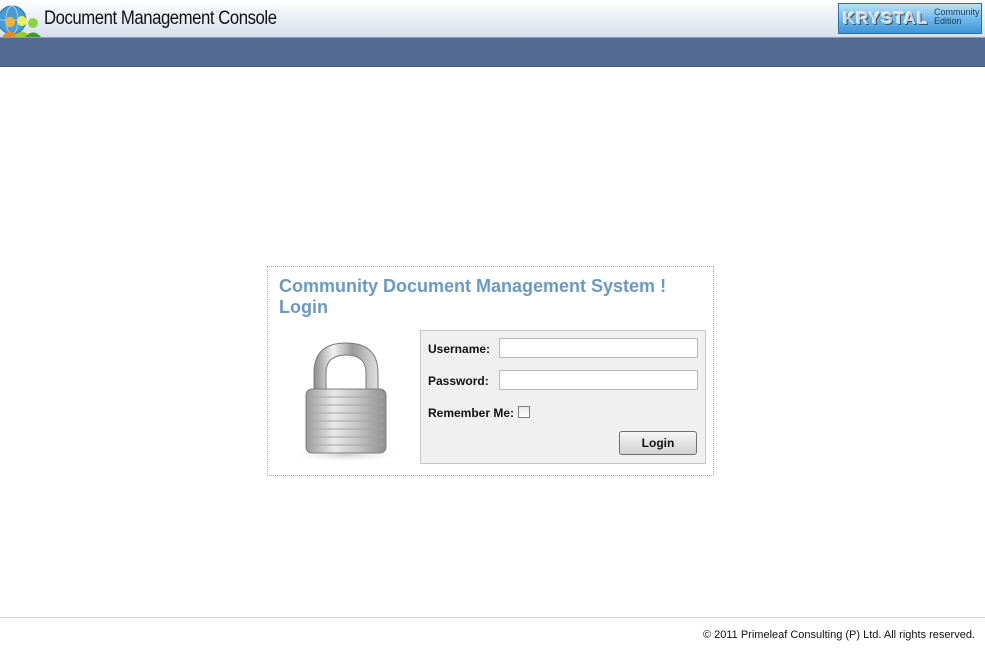 This screenshot has height=652, width=985. What do you see at coordinates (459, 349) in the screenshot?
I see `username-label: Username:` at bounding box center [459, 349].